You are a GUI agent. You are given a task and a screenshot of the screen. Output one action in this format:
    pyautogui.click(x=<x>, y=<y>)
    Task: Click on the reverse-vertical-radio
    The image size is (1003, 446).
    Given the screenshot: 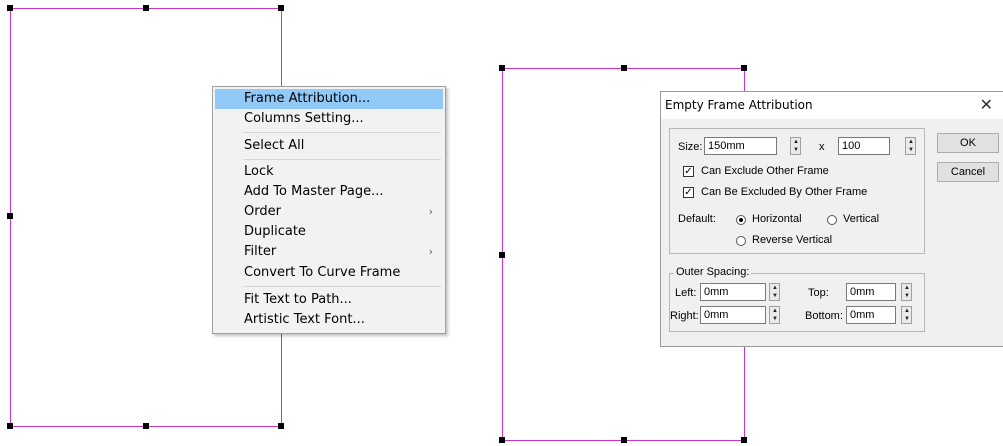 What is the action you would take?
    pyautogui.click(x=741, y=241)
    